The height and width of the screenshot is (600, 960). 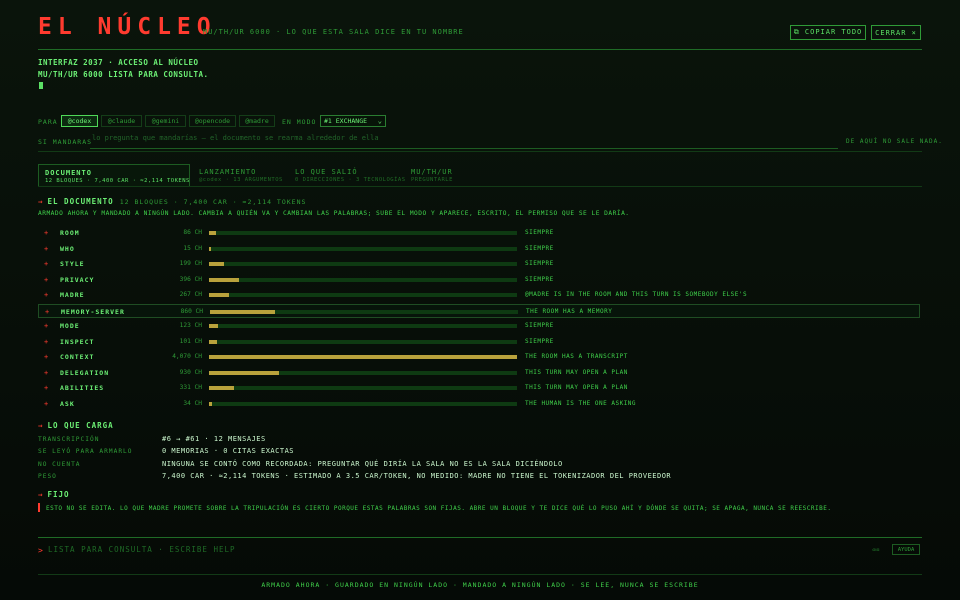 I want to click on para-label: PARA, so click(x=48, y=122).